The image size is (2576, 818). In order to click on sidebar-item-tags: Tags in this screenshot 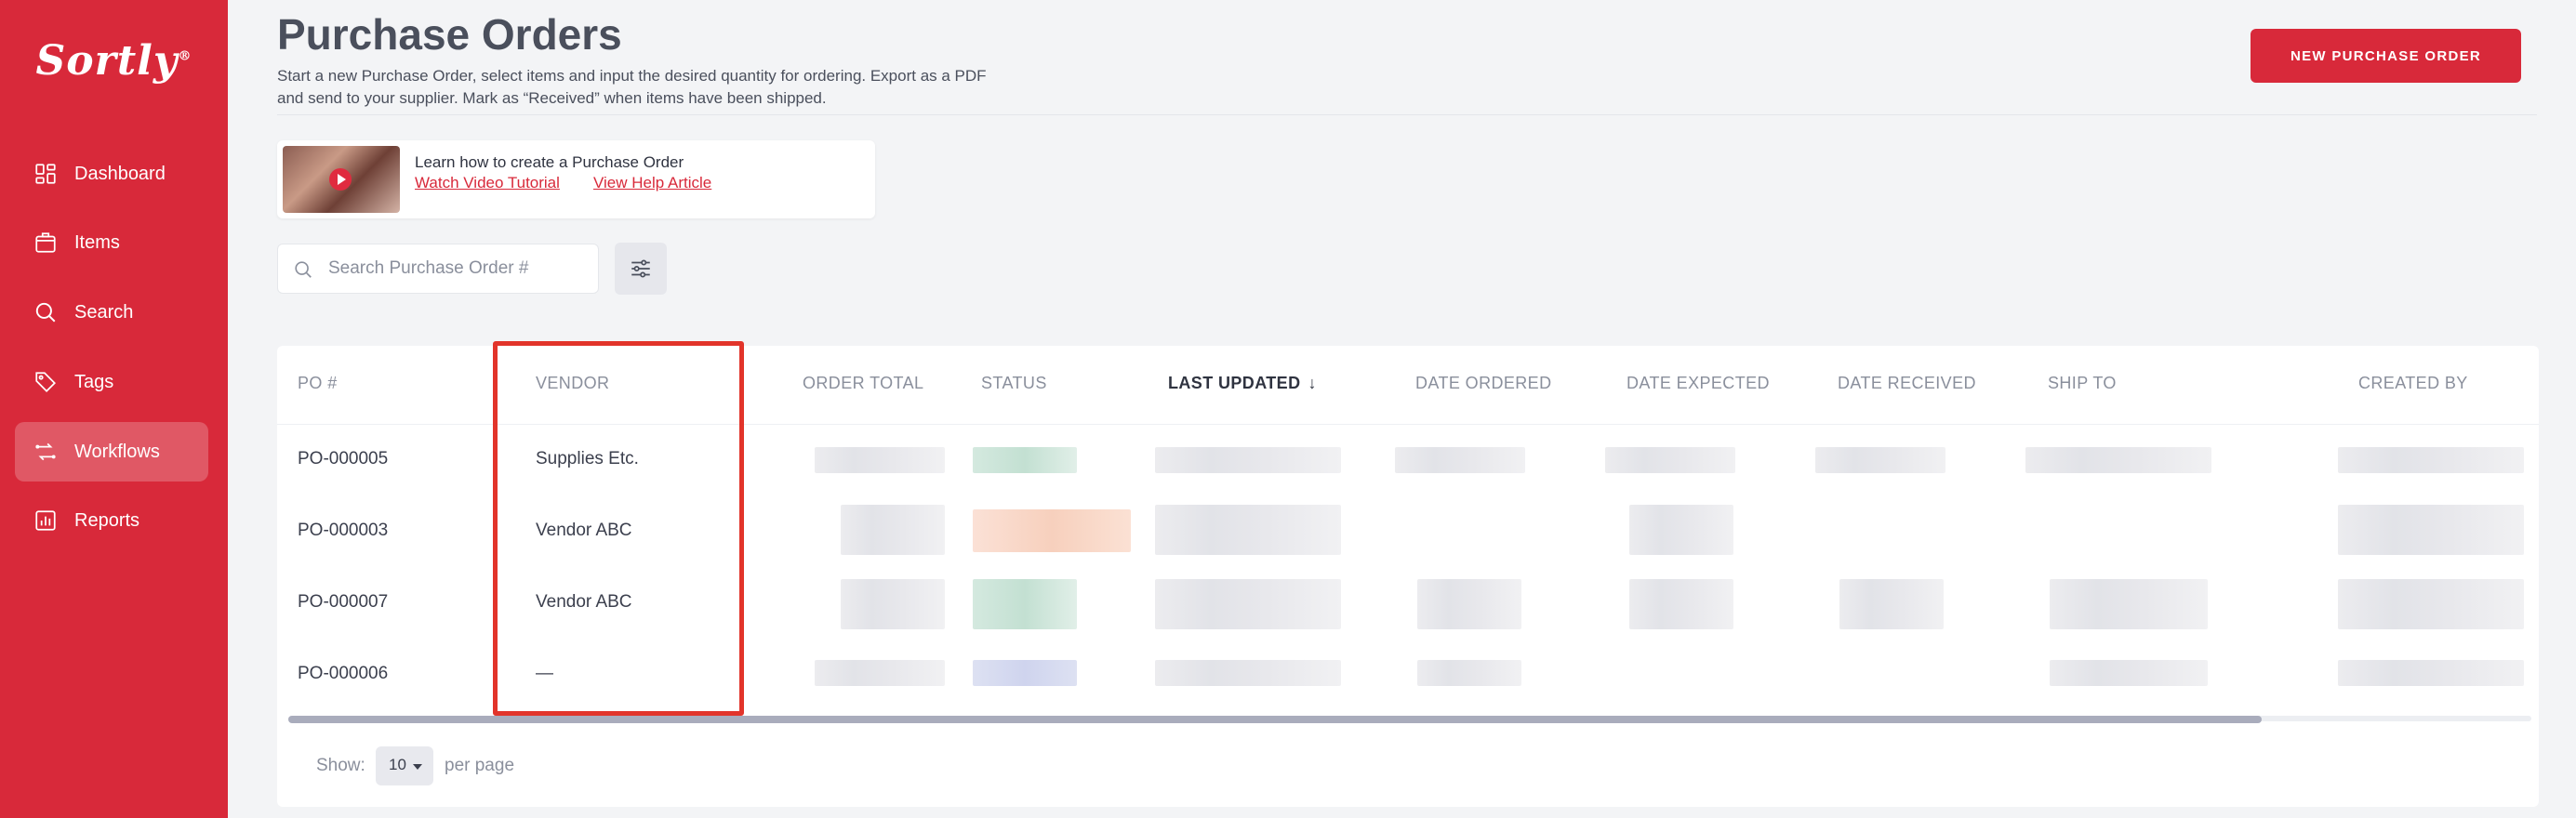, I will do `click(111, 382)`.